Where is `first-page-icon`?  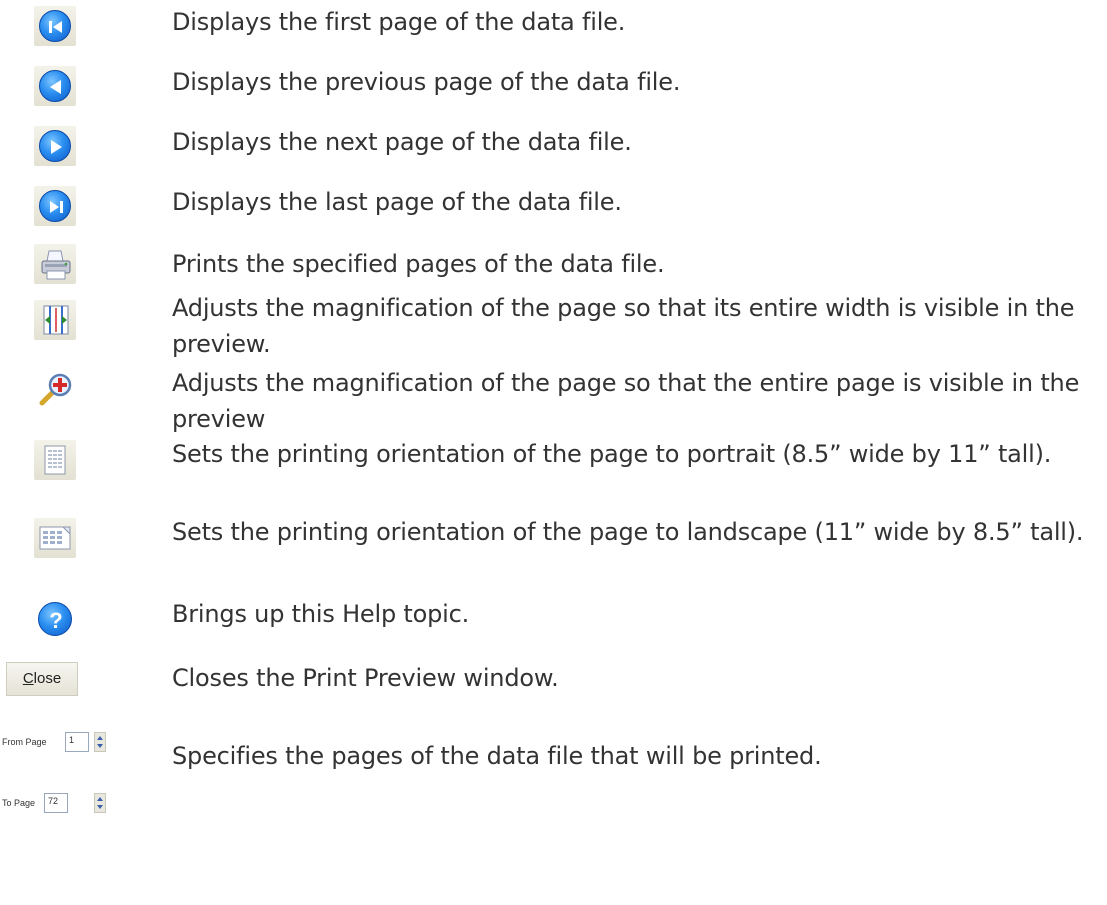 first-page-icon is located at coordinates (55, 26).